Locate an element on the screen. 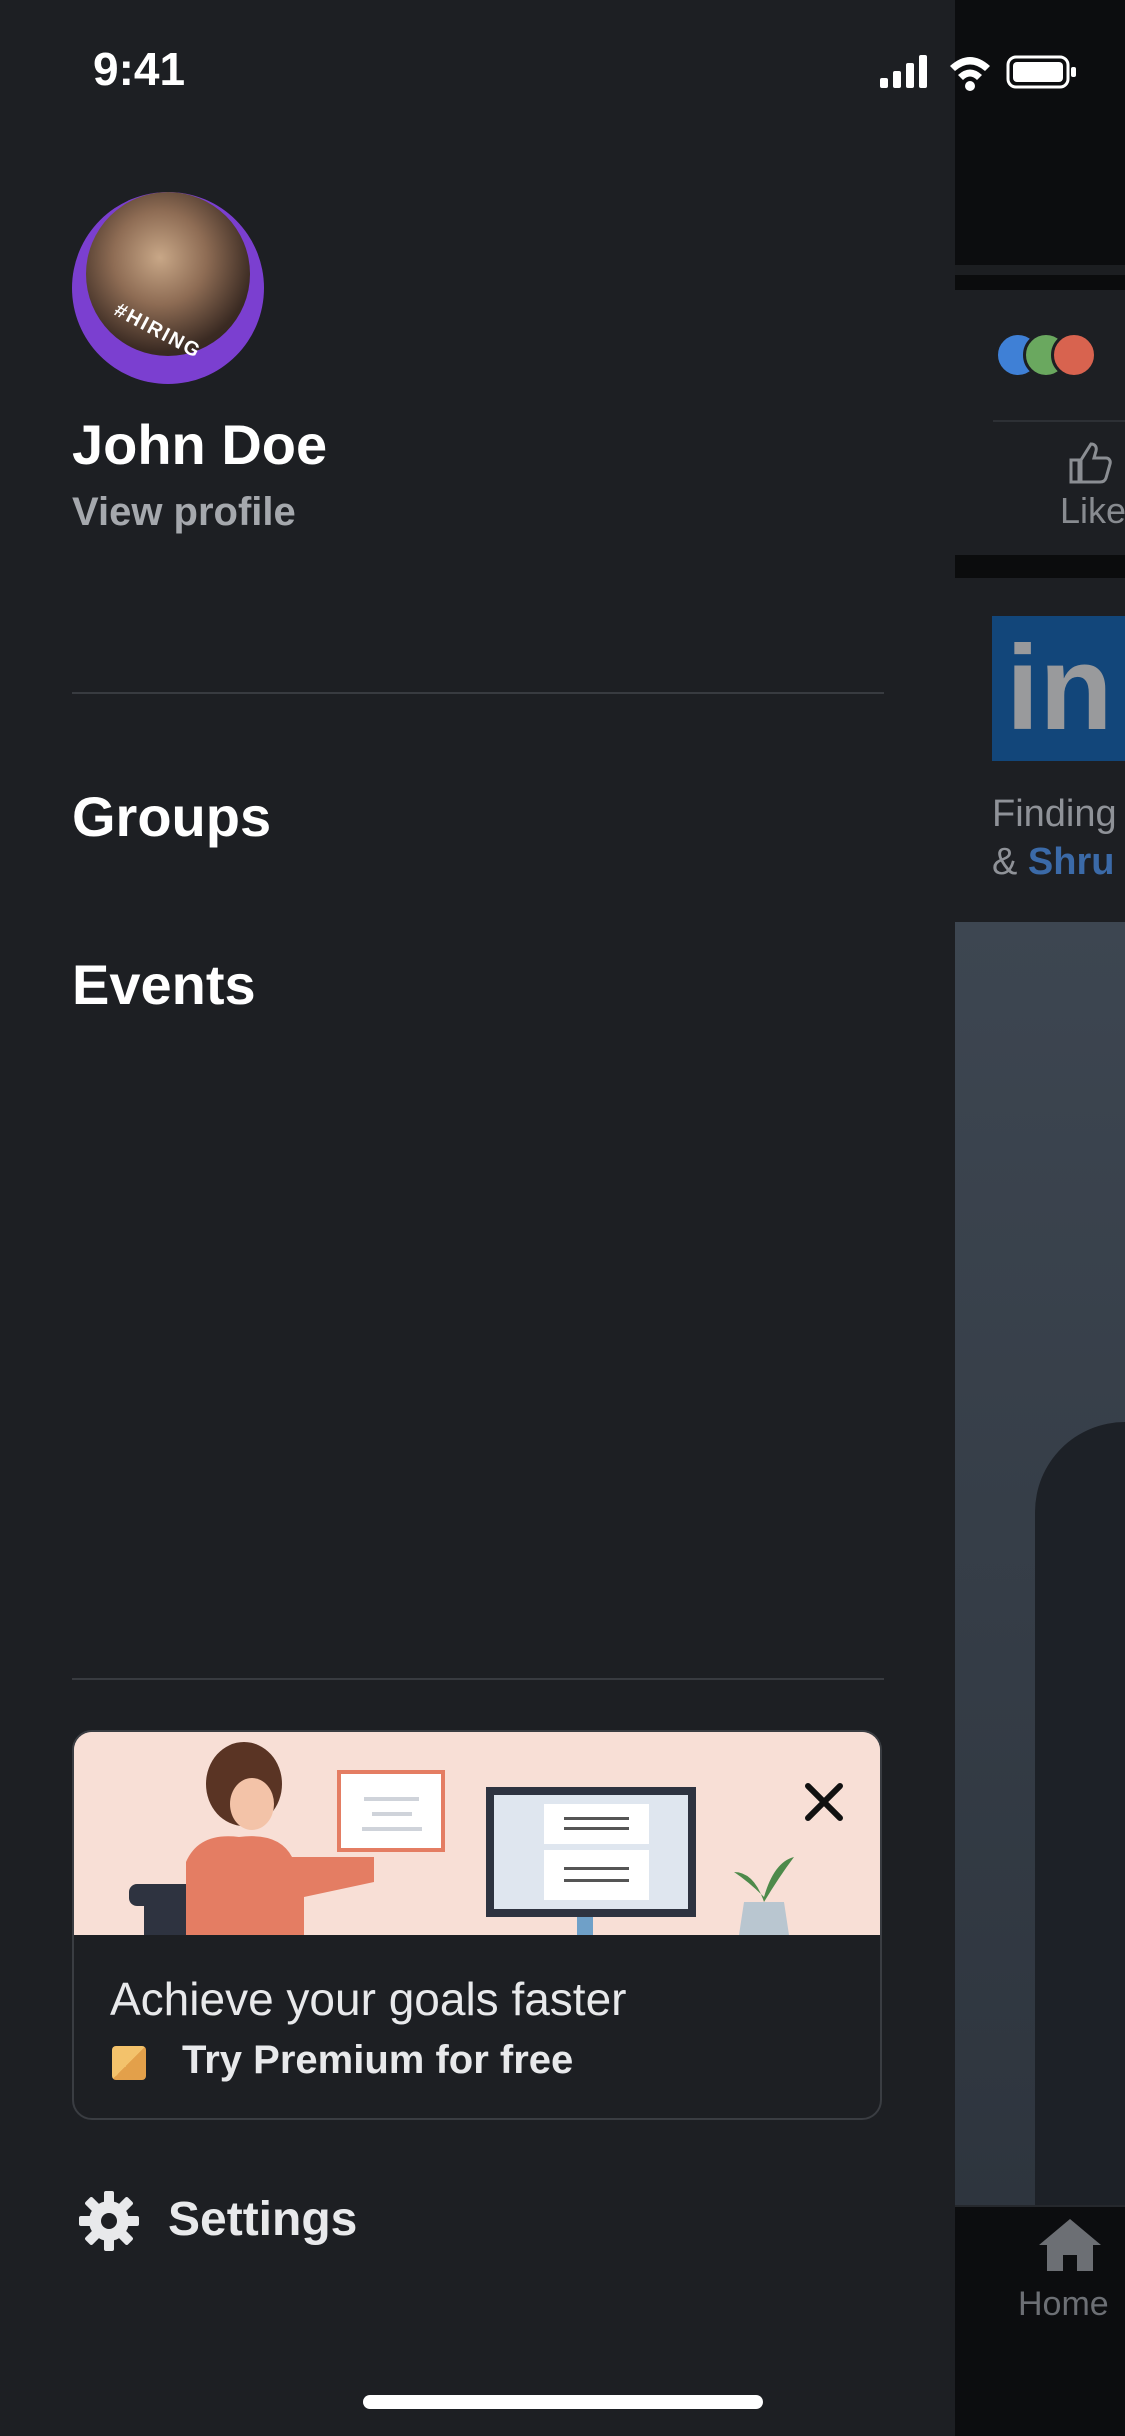  premium-icon is located at coordinates (129, 2063).